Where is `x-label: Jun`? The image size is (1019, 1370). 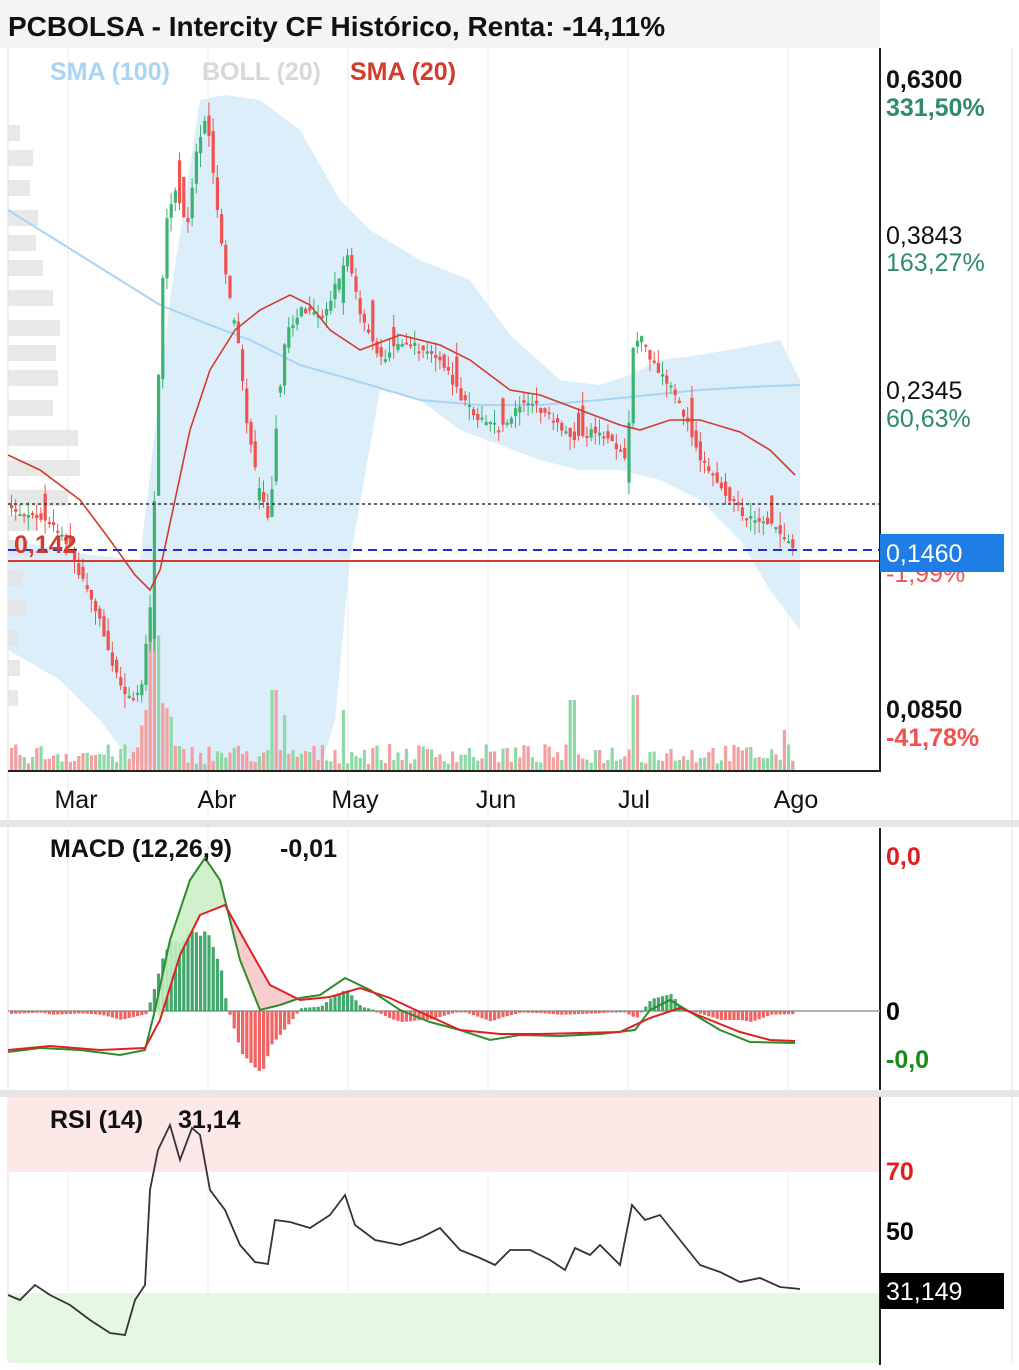
x-label: Jun is located at coordinates (496, 800).